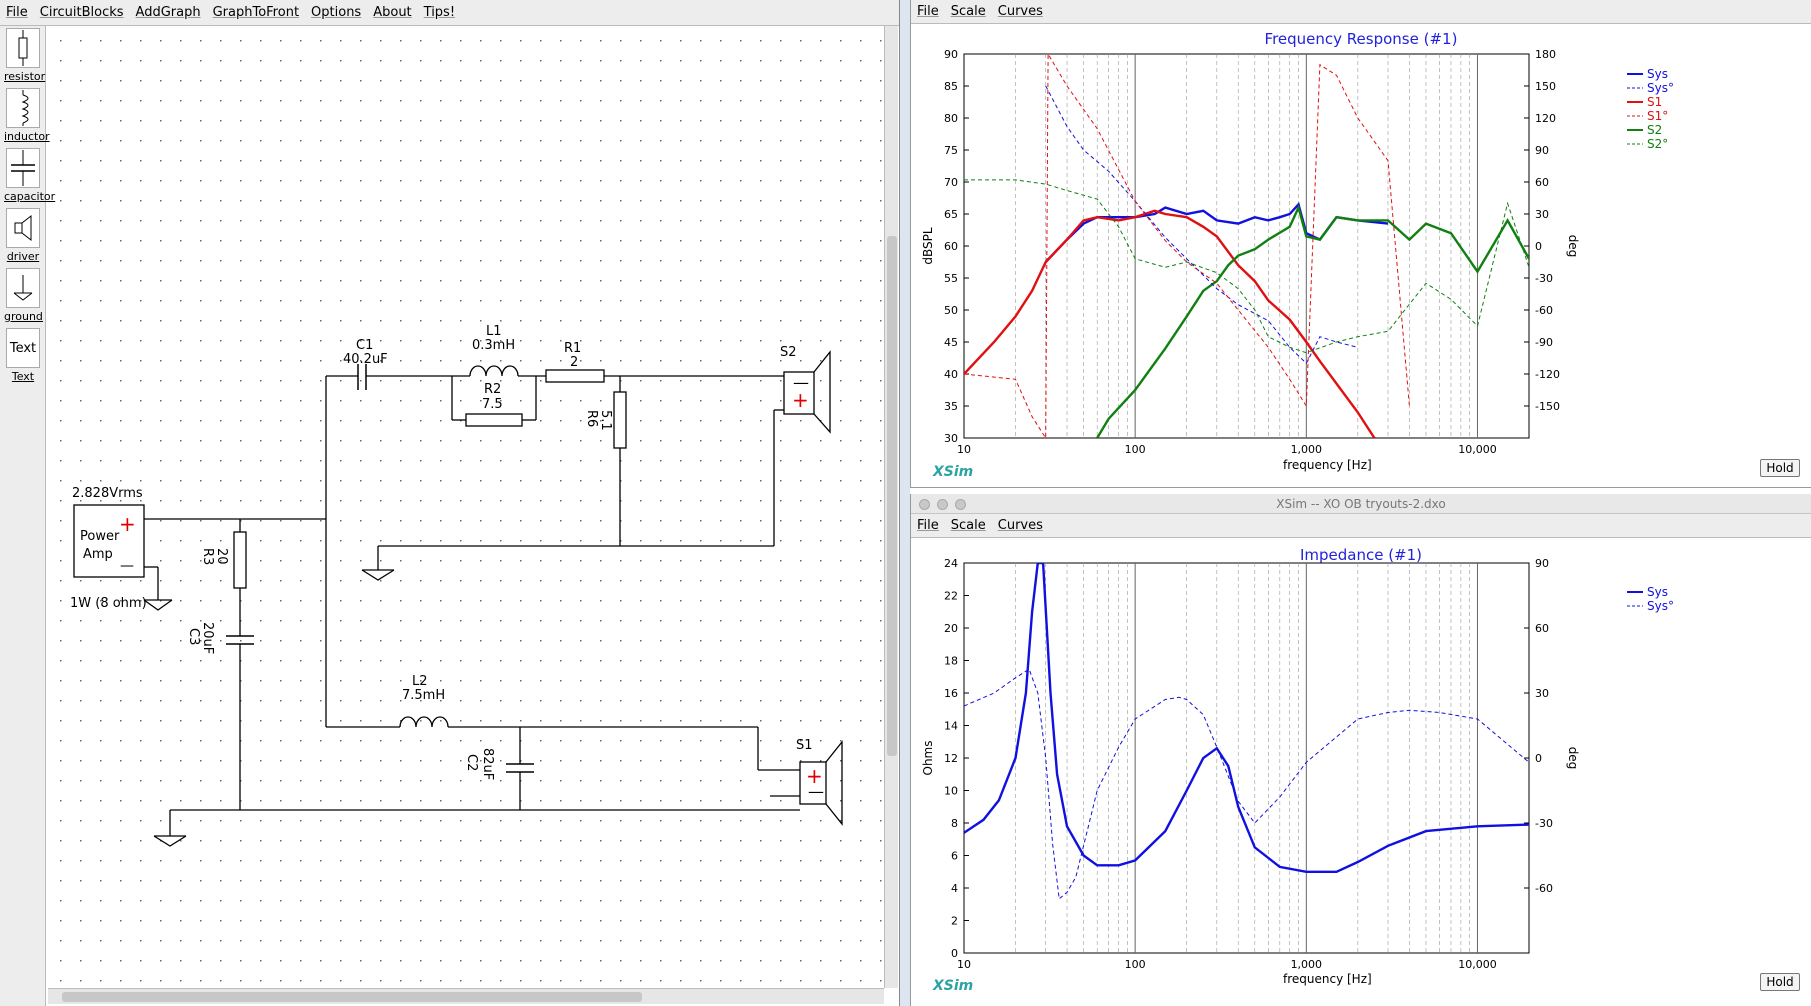 The image size is (1811, 1006). Describe the element at coordinates (960, 504) in the screenshot. I see `zoom-window-icon` at that location.